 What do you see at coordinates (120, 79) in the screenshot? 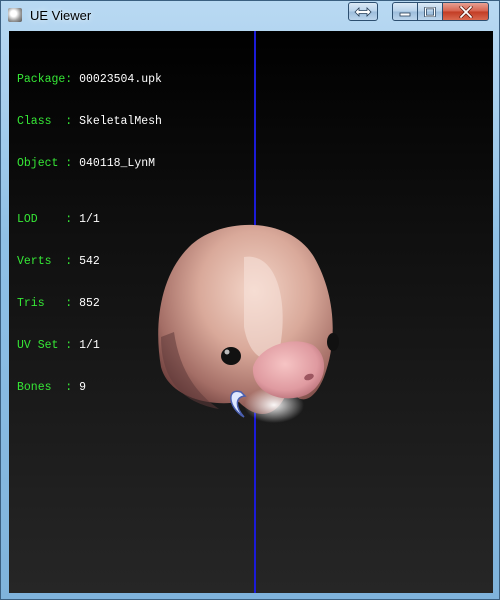
I see `info-value: 00023504.upk` at bounding box center [120, 79].